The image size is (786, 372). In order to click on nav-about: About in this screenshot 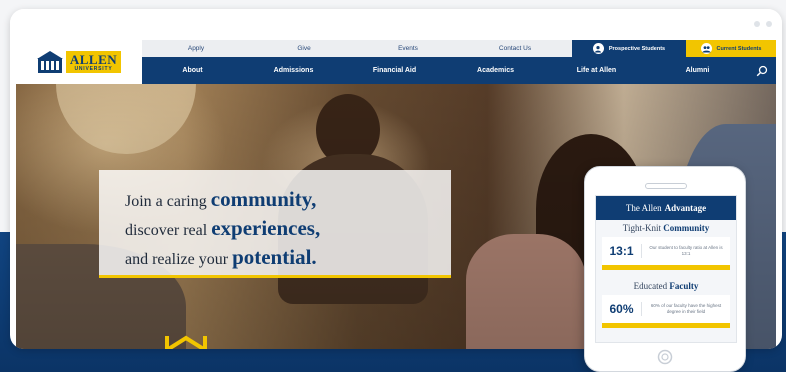, I will do `click(192, 70)`.